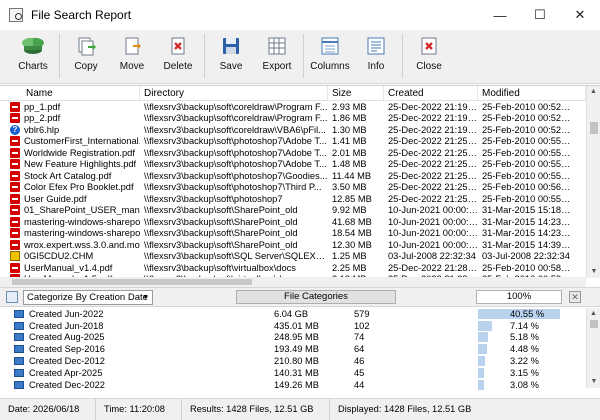 The width and height of the screenshot is (600, 420). I want to click on category-name-cell: Created Aug-2025, so click(135, 337).